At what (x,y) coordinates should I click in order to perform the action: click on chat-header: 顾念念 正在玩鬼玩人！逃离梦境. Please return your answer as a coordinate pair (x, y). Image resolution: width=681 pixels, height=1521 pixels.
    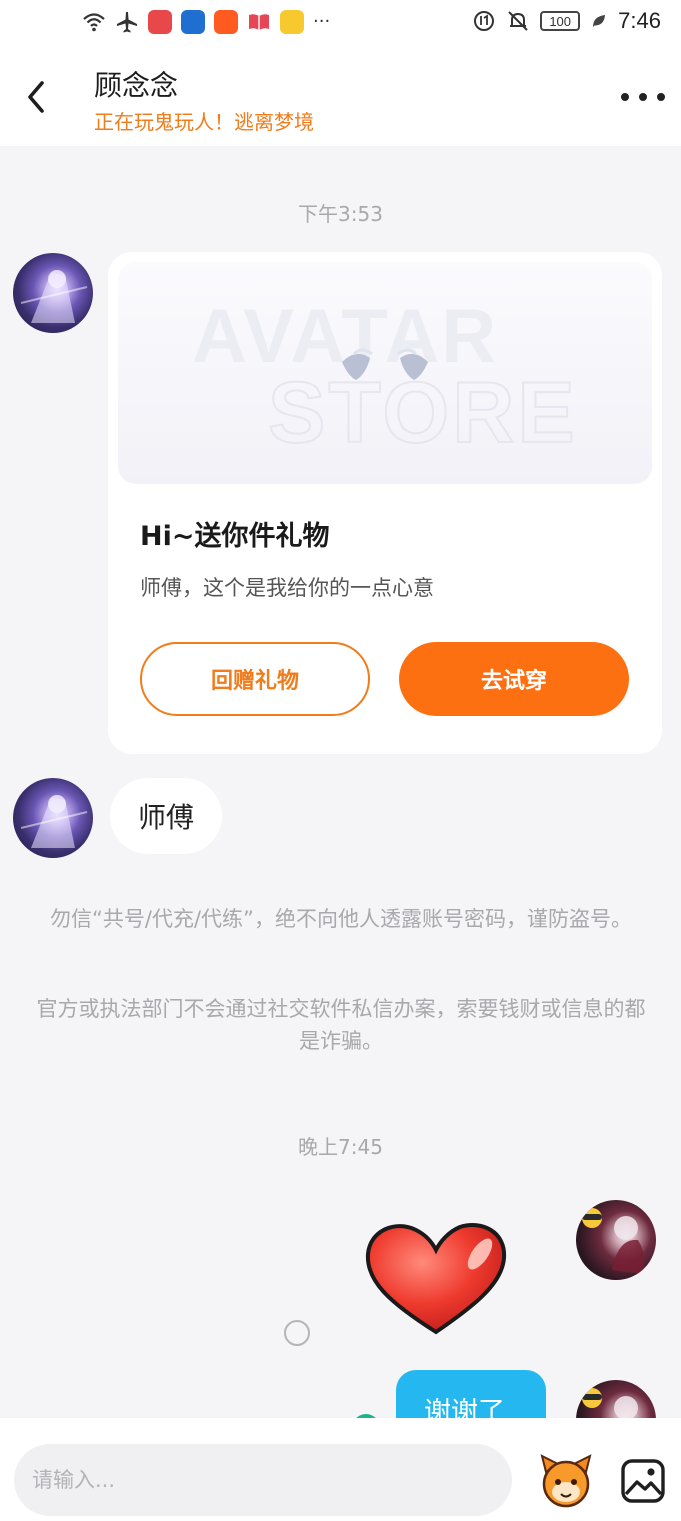
    Looking at the image, I should click on (340, 97).